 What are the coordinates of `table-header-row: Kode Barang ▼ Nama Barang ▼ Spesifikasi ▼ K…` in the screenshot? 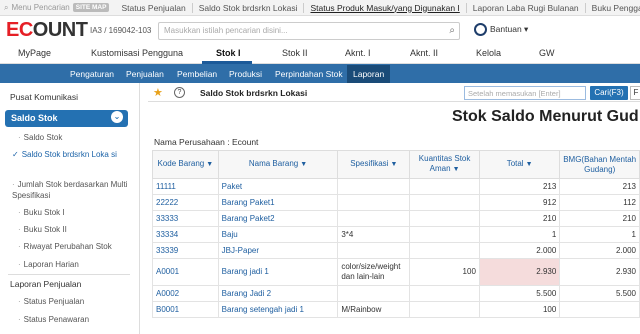 It's located at (396, 164).